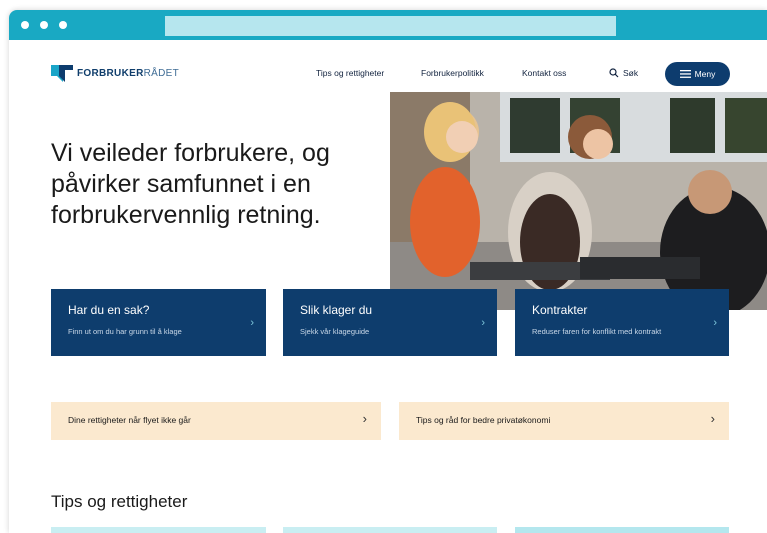 The image size is (767, 533). Describe the element at coordinates (544, 73) in the screenshot. I see `nav-item-kontakt: Kontakt oss` at that location.